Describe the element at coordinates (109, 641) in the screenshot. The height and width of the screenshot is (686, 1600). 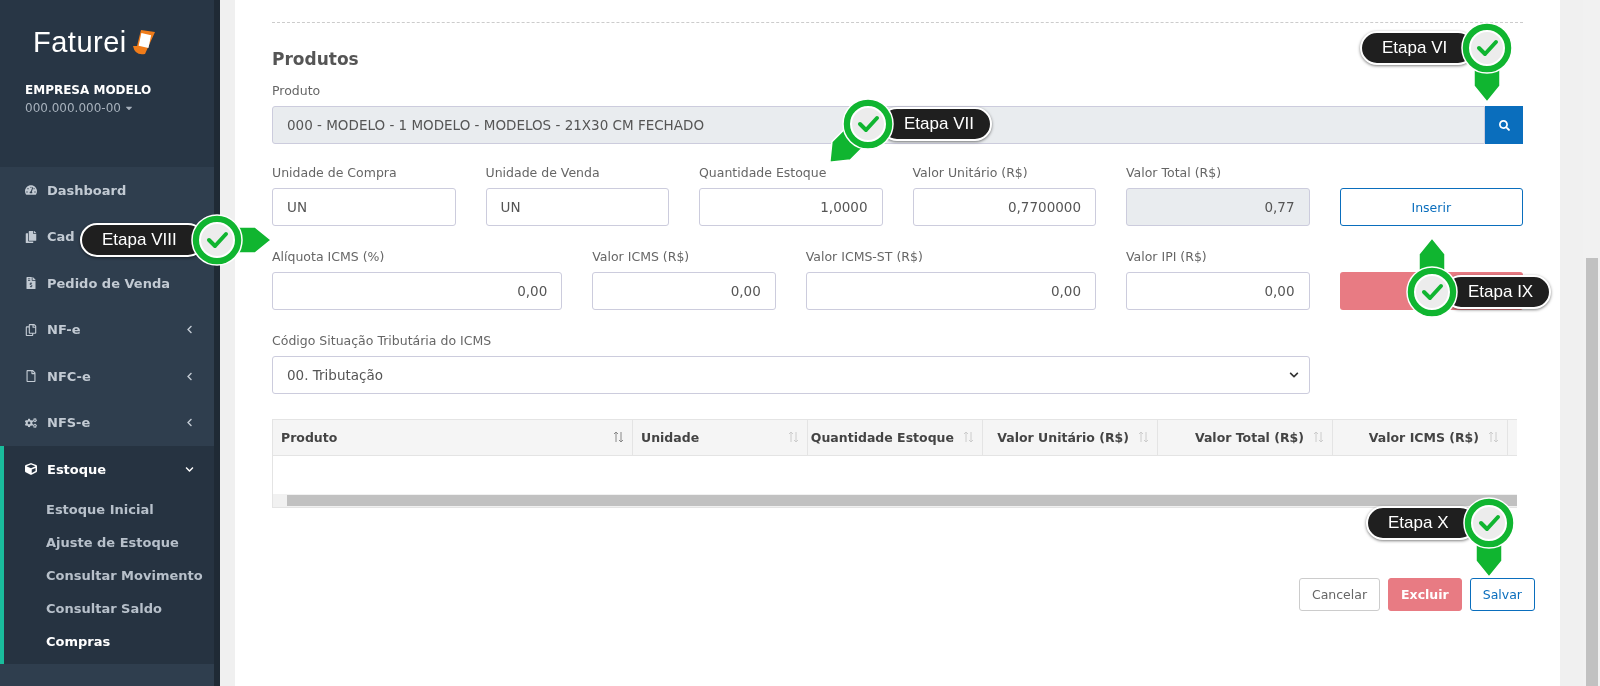
I see `submenu-item: Compras` at that location.